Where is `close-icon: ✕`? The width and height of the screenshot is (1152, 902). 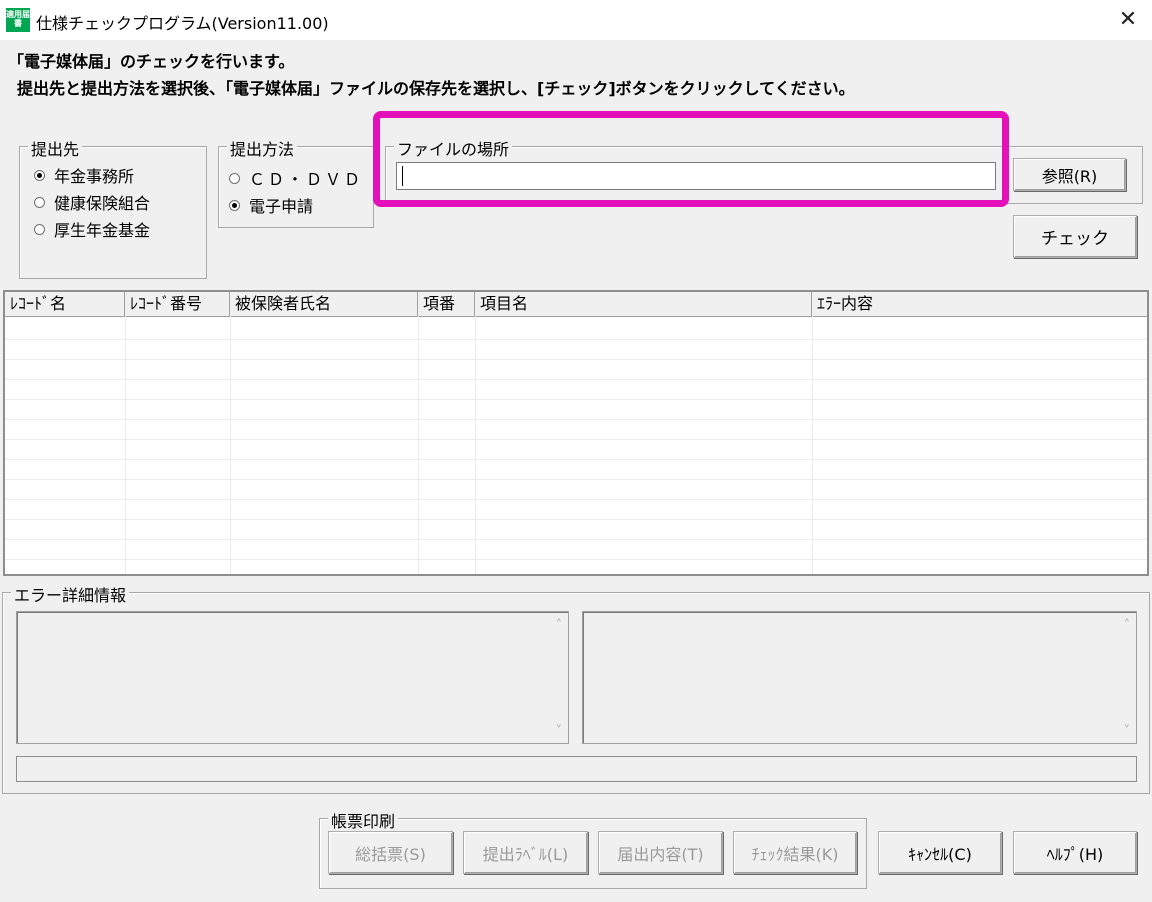 close-icon: ✕ is located at coordinates (1128, 20).